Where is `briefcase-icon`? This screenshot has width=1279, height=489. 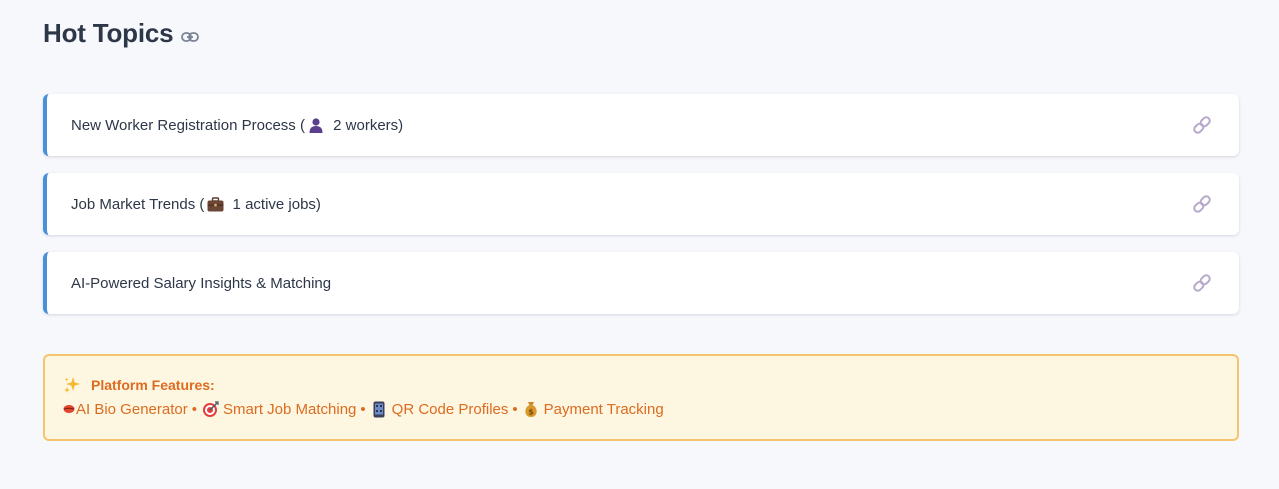
briefcase-icon is located at coordinates (215, 204).